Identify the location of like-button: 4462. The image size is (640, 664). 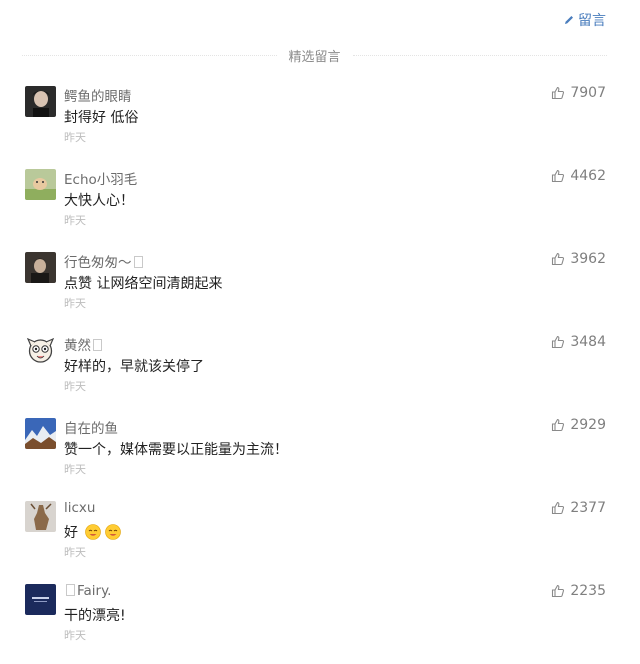
(578, 176).